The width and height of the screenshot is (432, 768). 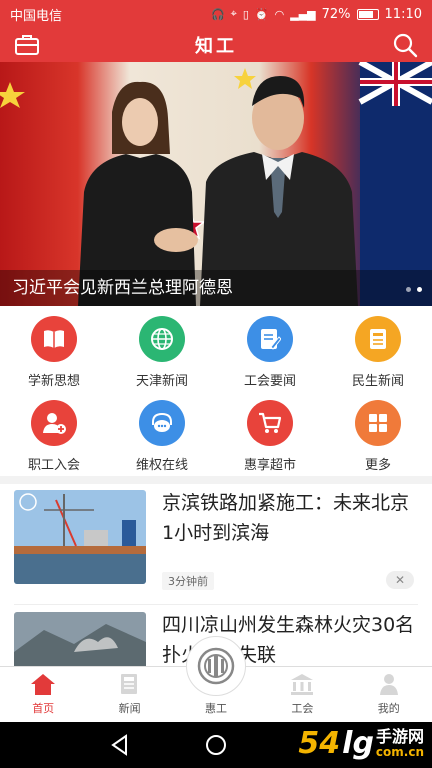 What do you see at coordinates (162, 339) in the screenshot?
I see `globe-icon` at bounding box center [162, 339].